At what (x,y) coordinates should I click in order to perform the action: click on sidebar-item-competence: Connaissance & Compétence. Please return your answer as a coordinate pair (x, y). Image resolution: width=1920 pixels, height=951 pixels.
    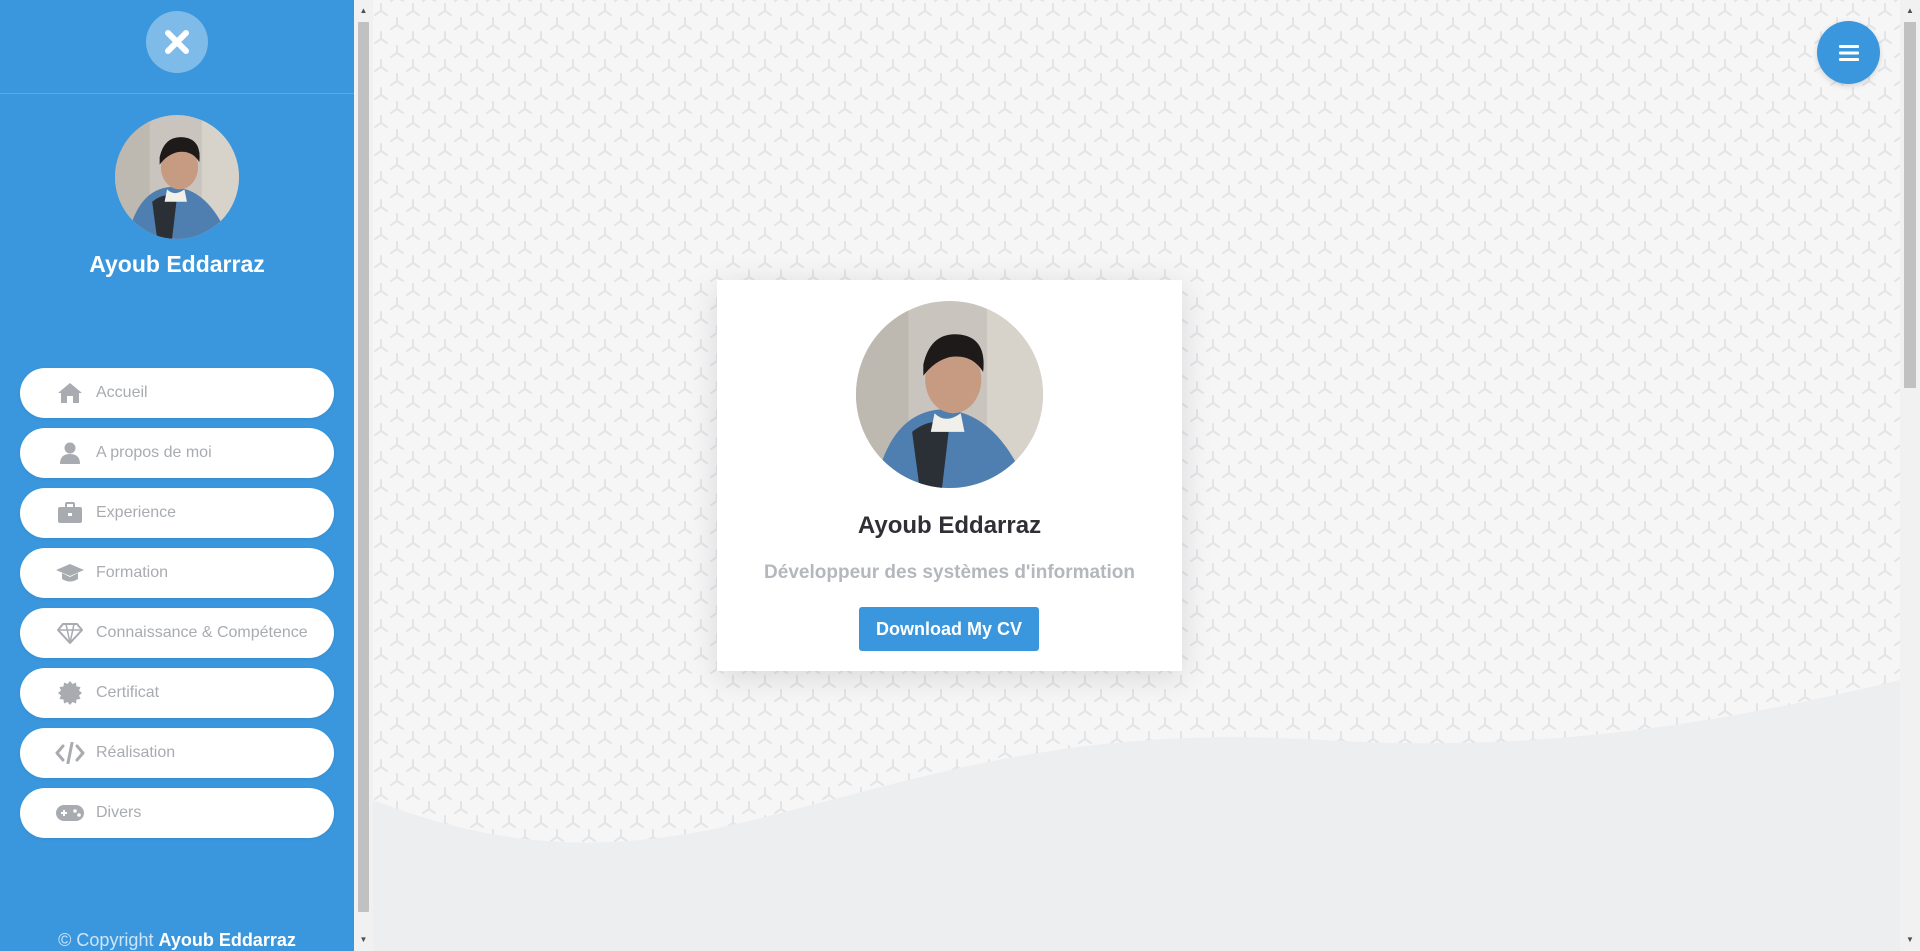
    Looking at the image, I should click on (177, 633).